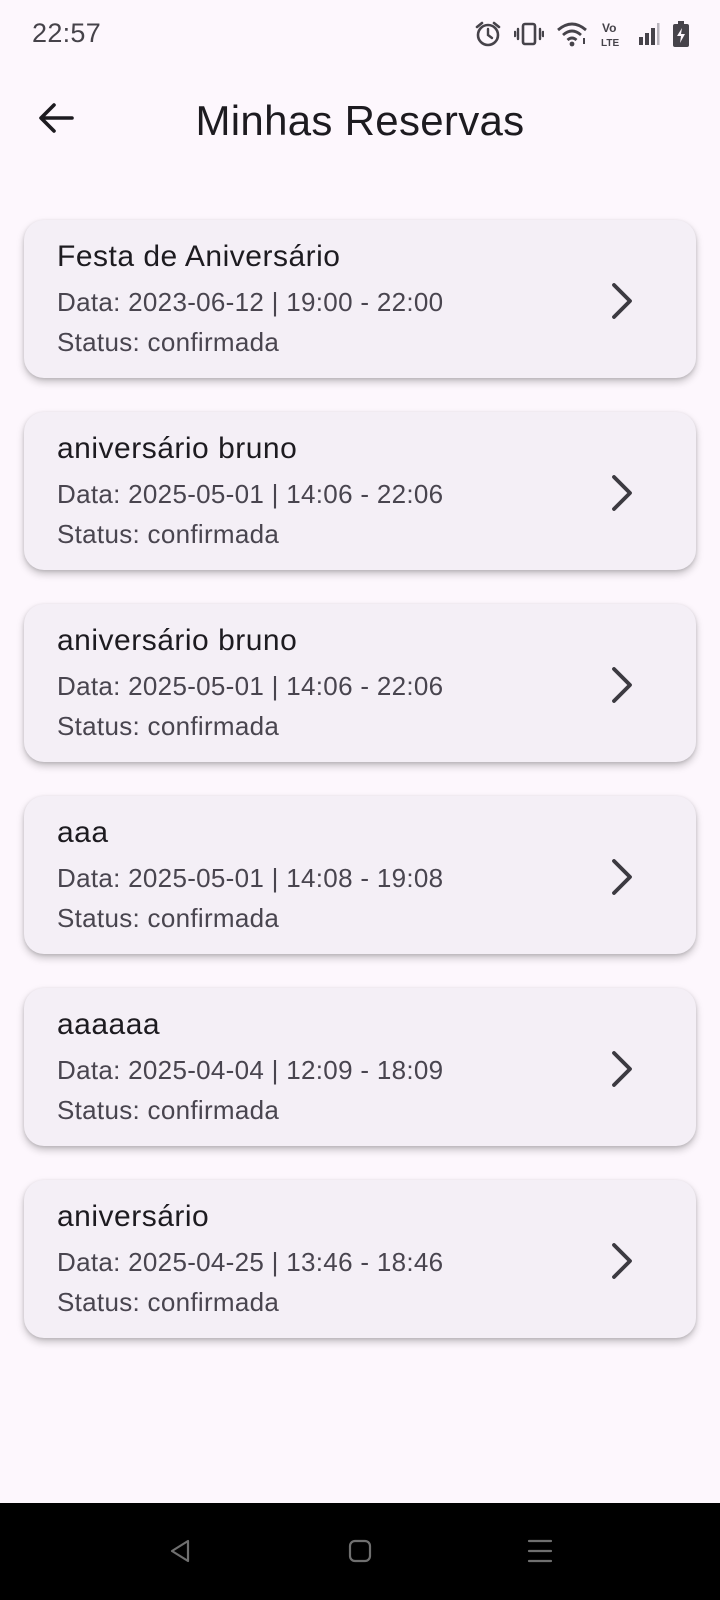  I want to click on nav-menu-icon, so click(540, 1553).